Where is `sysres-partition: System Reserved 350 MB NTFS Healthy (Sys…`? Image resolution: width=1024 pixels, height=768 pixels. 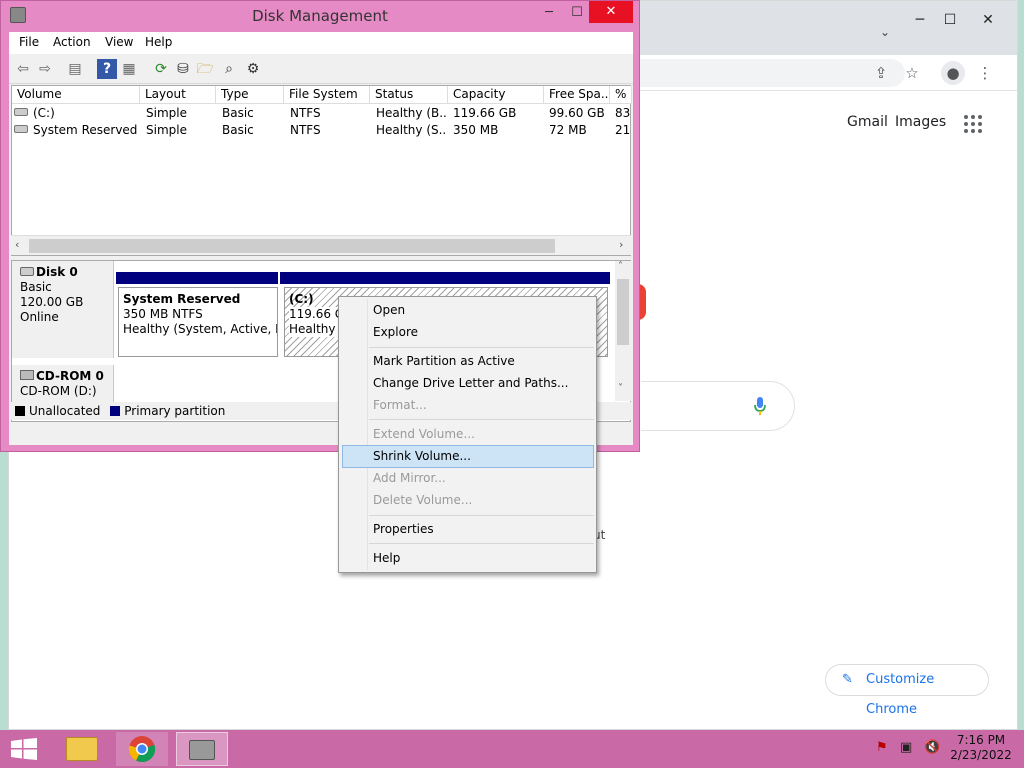
sysres-partition: System Reserved 350 MB NTFS Healthy (Sys… is located at coordinates (198, 322).